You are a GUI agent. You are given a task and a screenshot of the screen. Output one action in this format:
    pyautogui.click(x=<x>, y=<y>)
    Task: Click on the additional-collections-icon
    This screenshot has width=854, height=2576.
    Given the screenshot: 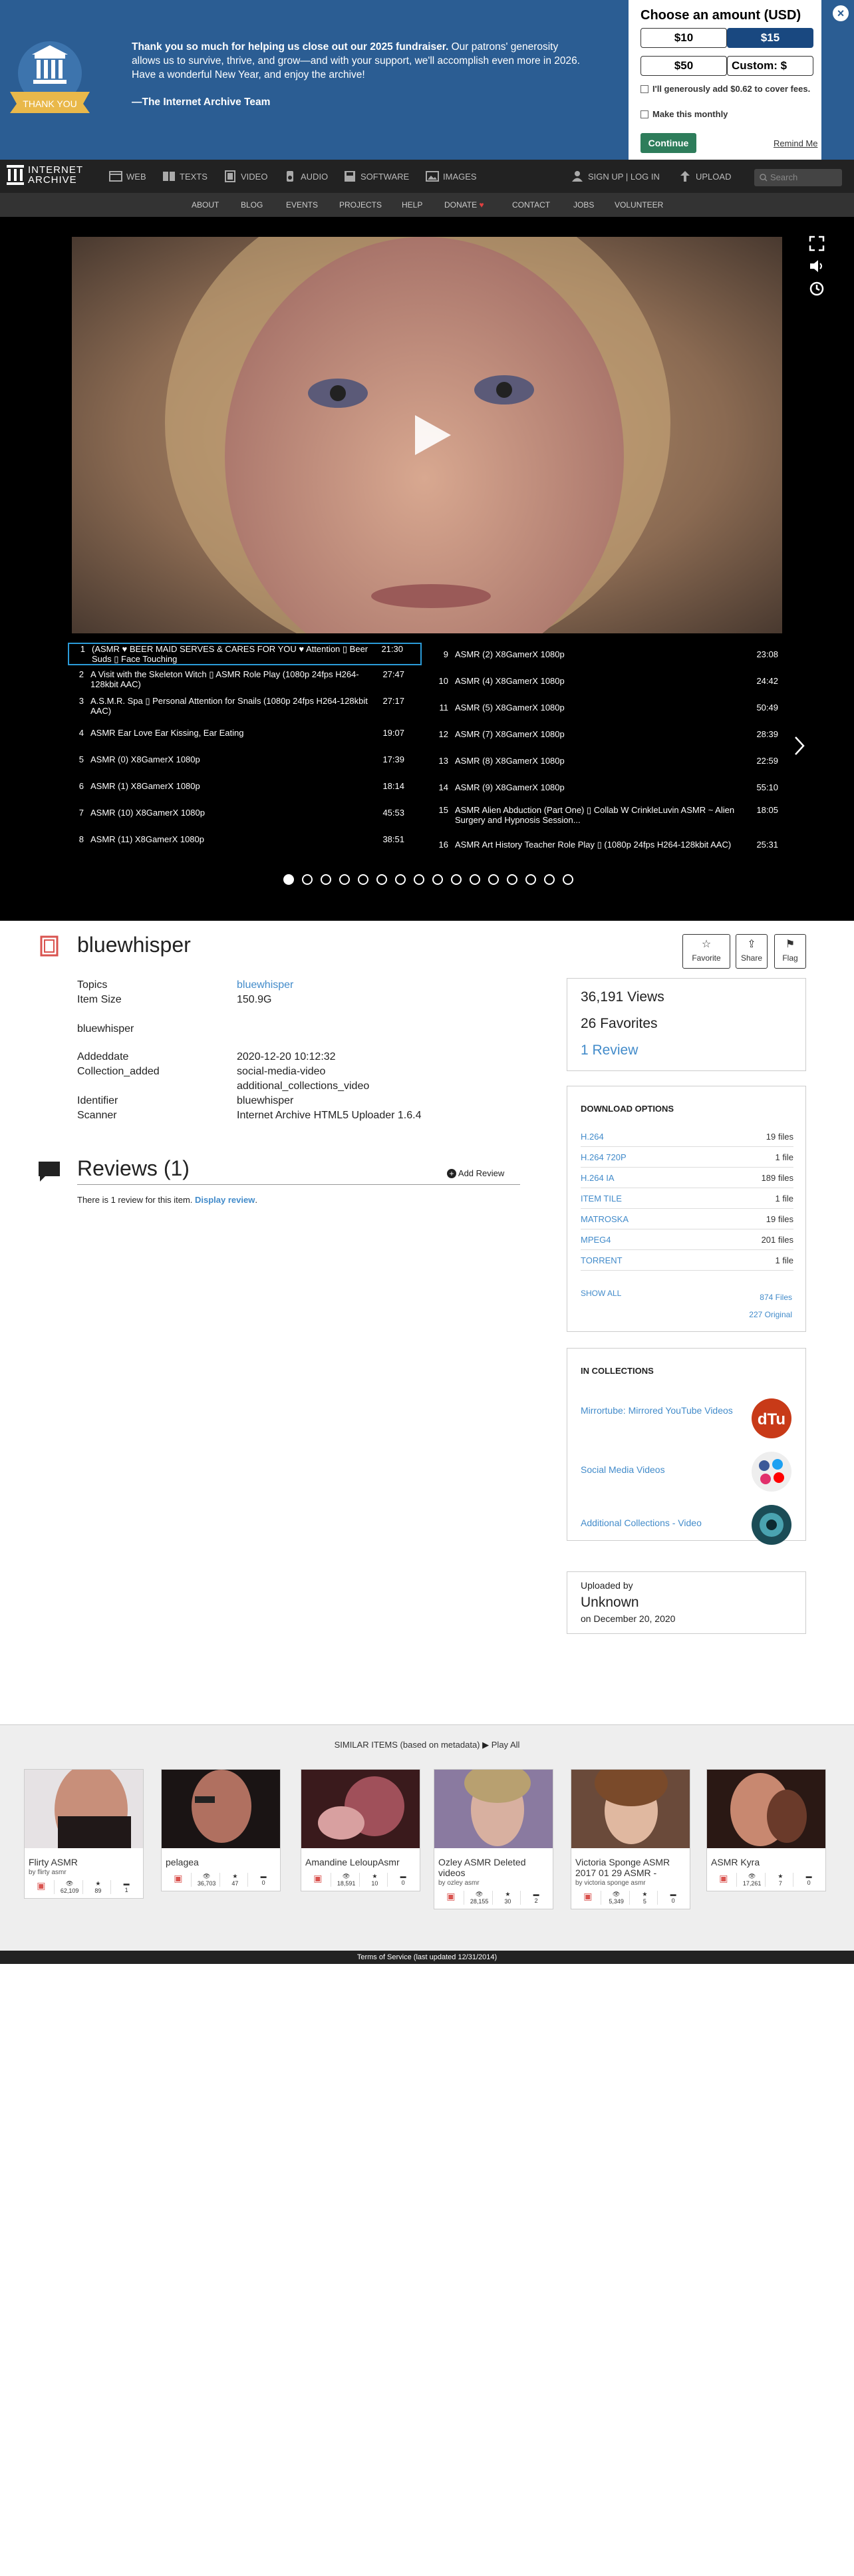 What is the action you would take?
    pyautogui.click(x=771, y=1524)
    